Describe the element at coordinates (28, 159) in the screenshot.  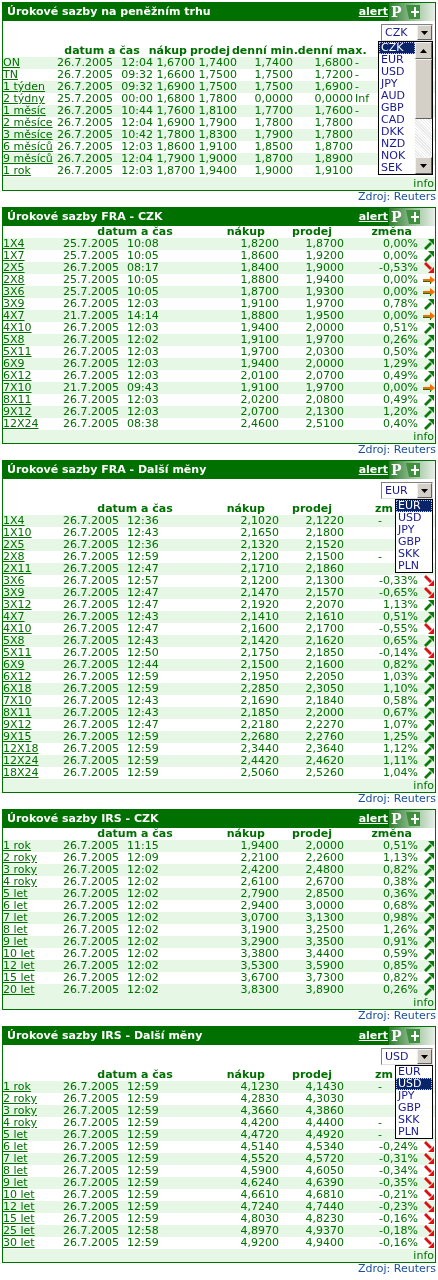
I see `term-link: 9 měsíců` at that location.